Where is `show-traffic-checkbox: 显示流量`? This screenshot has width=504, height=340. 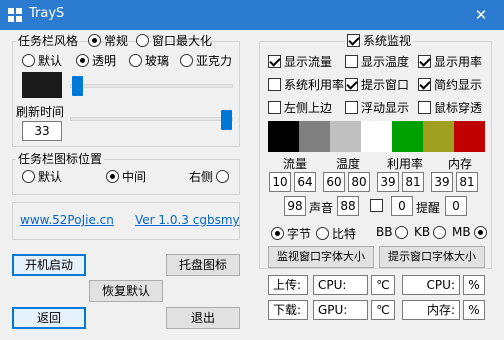 show-traffic-checkbox: 显示流量 is located at coordinates (300, 61).